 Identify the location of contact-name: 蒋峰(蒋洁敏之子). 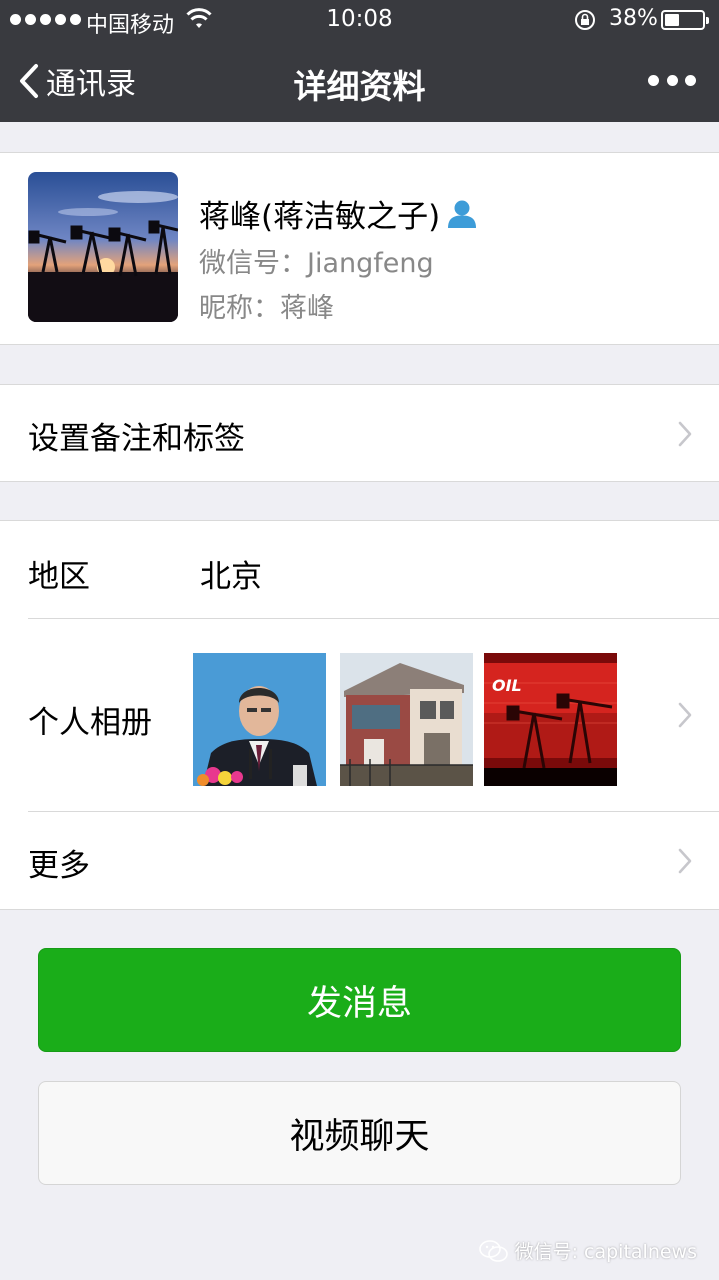
(320, 217).